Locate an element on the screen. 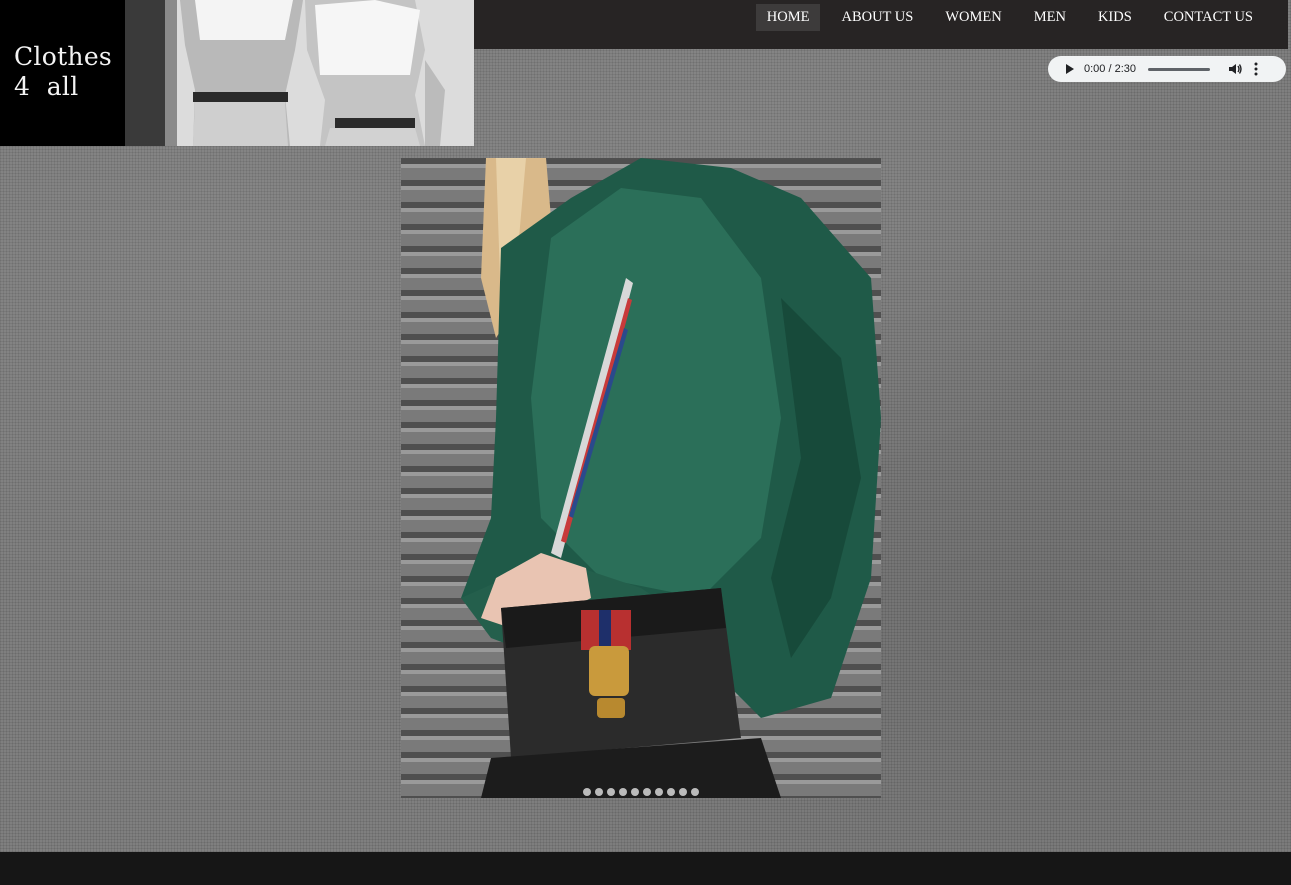  site-logo: Clothes 4 all is located at coordinates (237, 73).